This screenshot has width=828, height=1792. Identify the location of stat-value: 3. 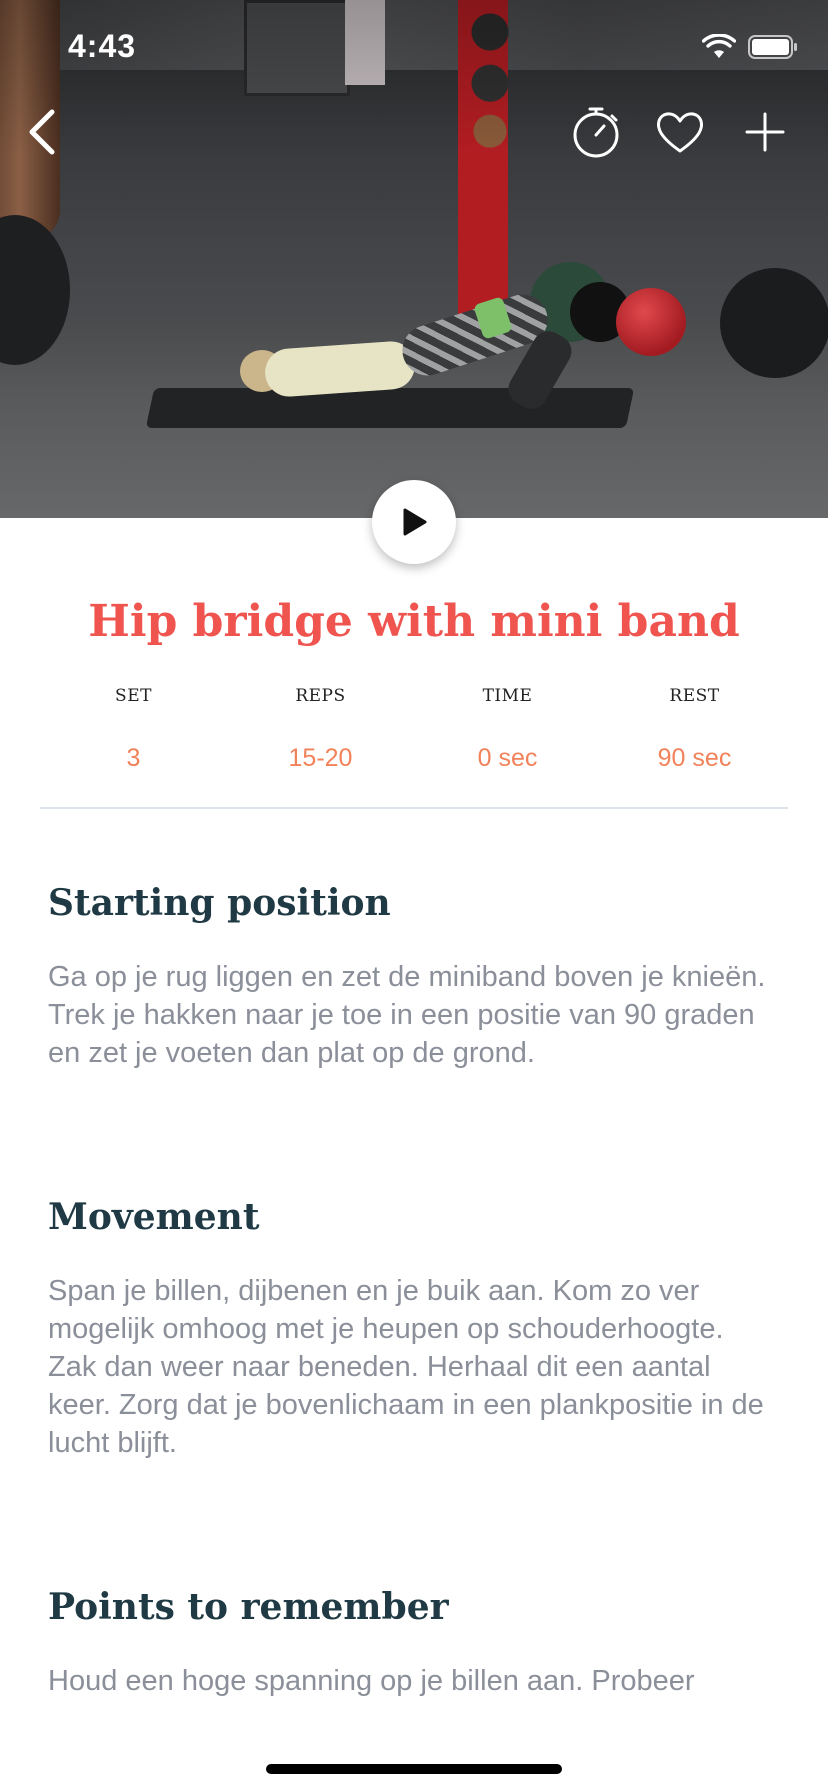
(133, 758).